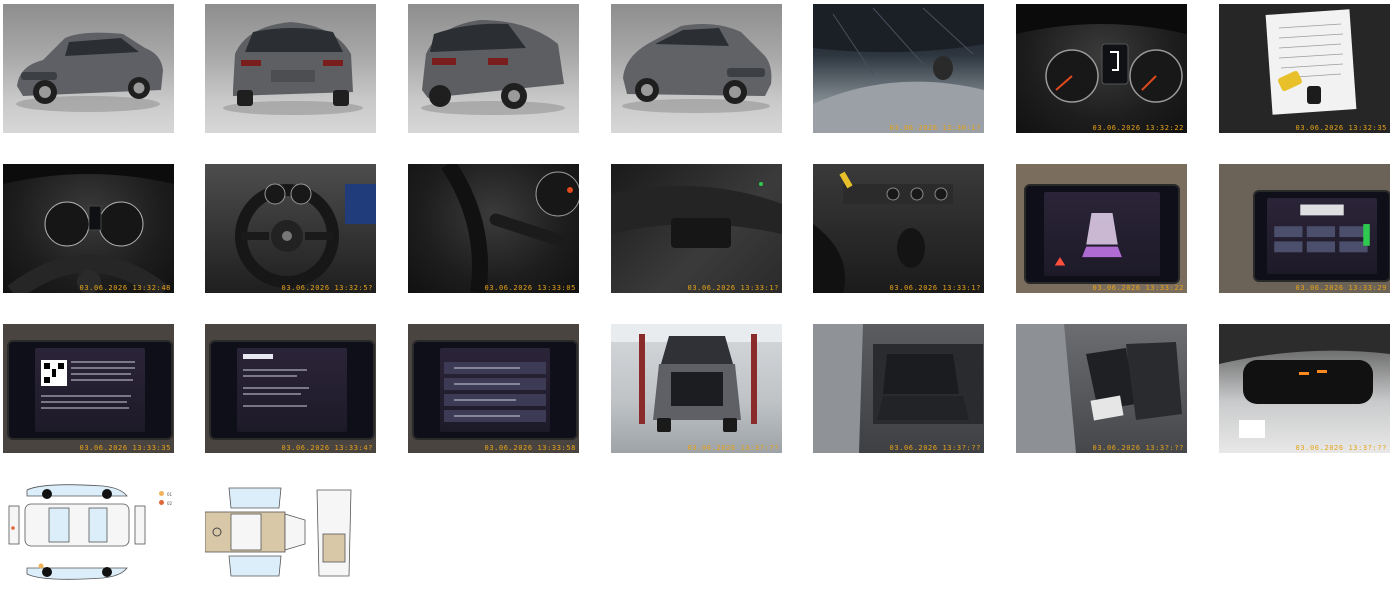 The height and width of the screenshot is (613, 1400). I want to click on car-outline-interior-graphic, so click(278, 532).